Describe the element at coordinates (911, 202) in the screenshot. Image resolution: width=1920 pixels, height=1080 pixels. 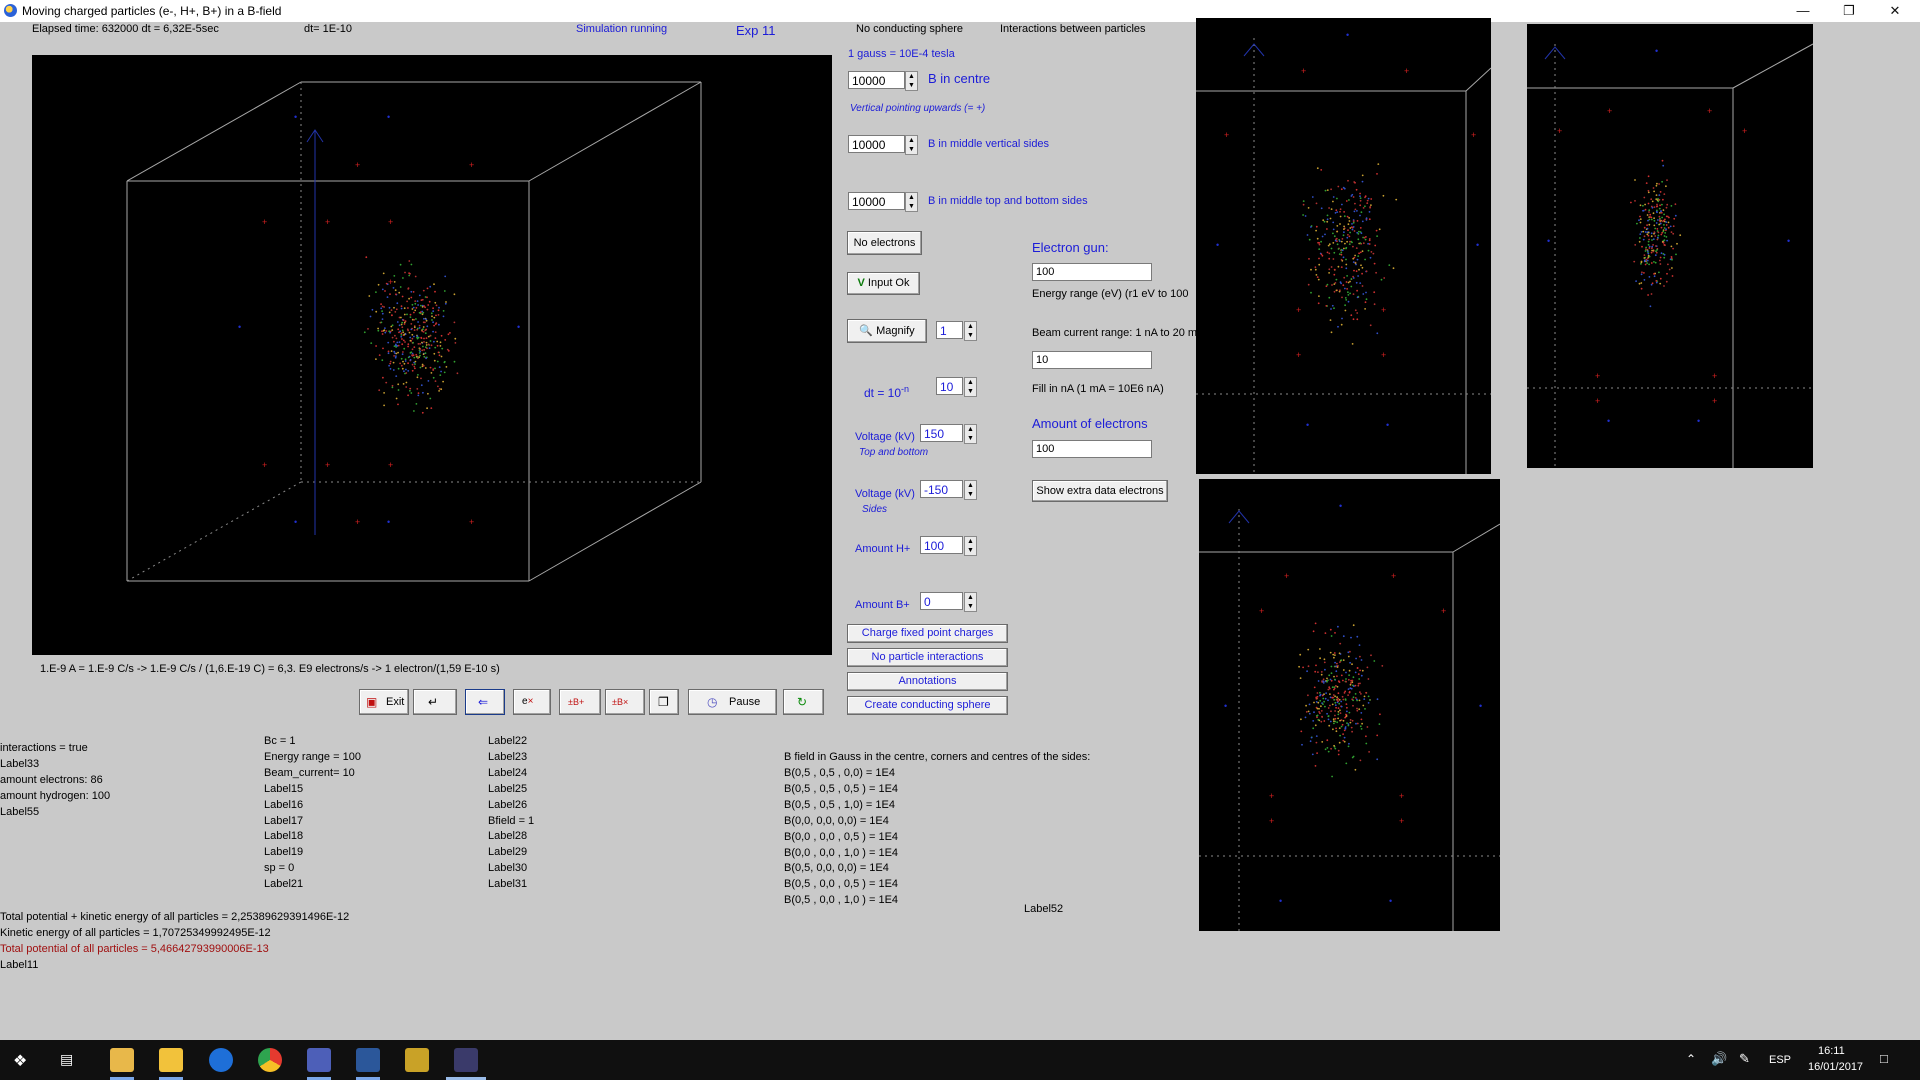
I see `b-topbottom-arrows: ▲ ▼` at that location.